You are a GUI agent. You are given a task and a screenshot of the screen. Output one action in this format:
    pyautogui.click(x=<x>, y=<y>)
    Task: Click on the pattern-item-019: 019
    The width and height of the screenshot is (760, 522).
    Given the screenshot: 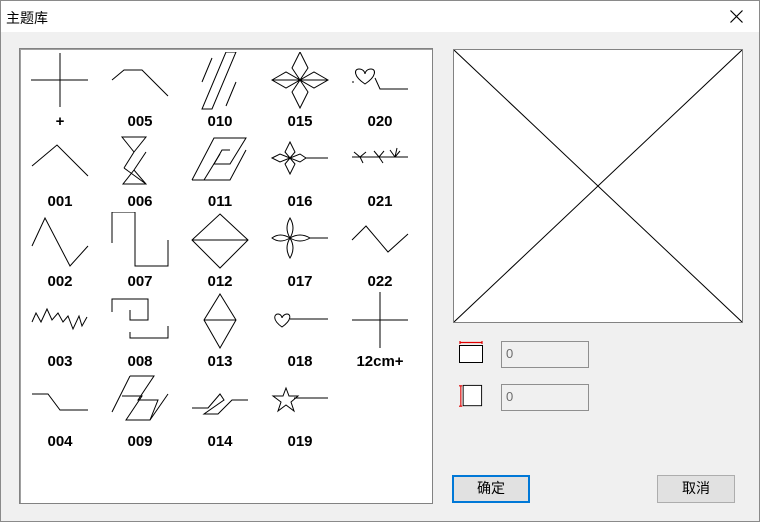 What is the action you would take?
    pyautogui.click(x=300, y=411)
    